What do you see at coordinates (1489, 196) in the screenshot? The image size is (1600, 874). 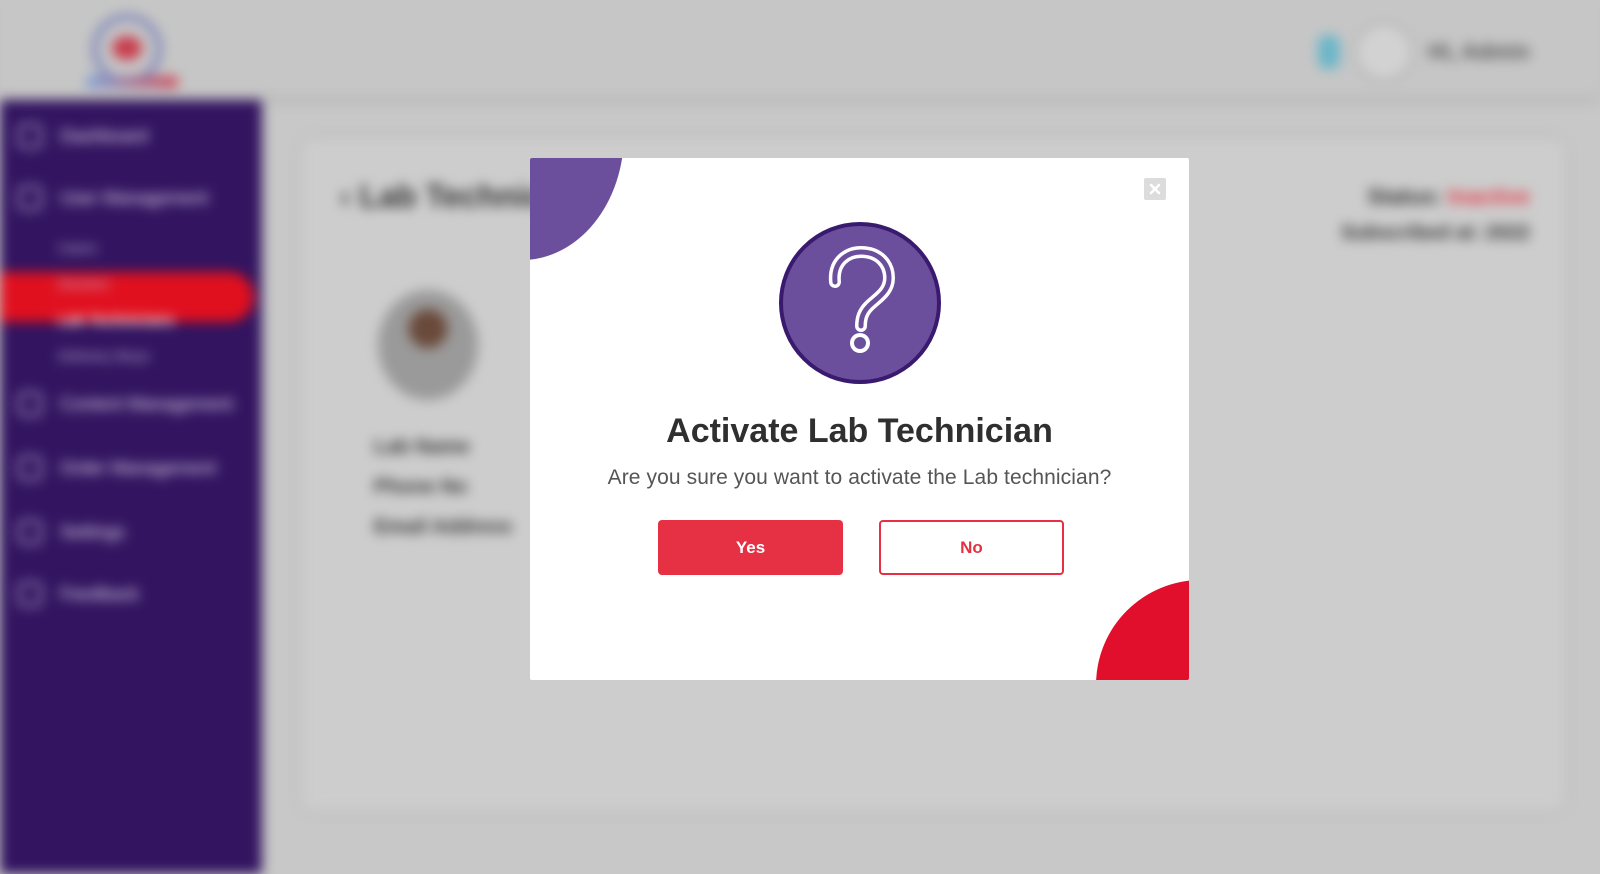 I see `status-badge: Inactive` at bounding box center [1489, 196].